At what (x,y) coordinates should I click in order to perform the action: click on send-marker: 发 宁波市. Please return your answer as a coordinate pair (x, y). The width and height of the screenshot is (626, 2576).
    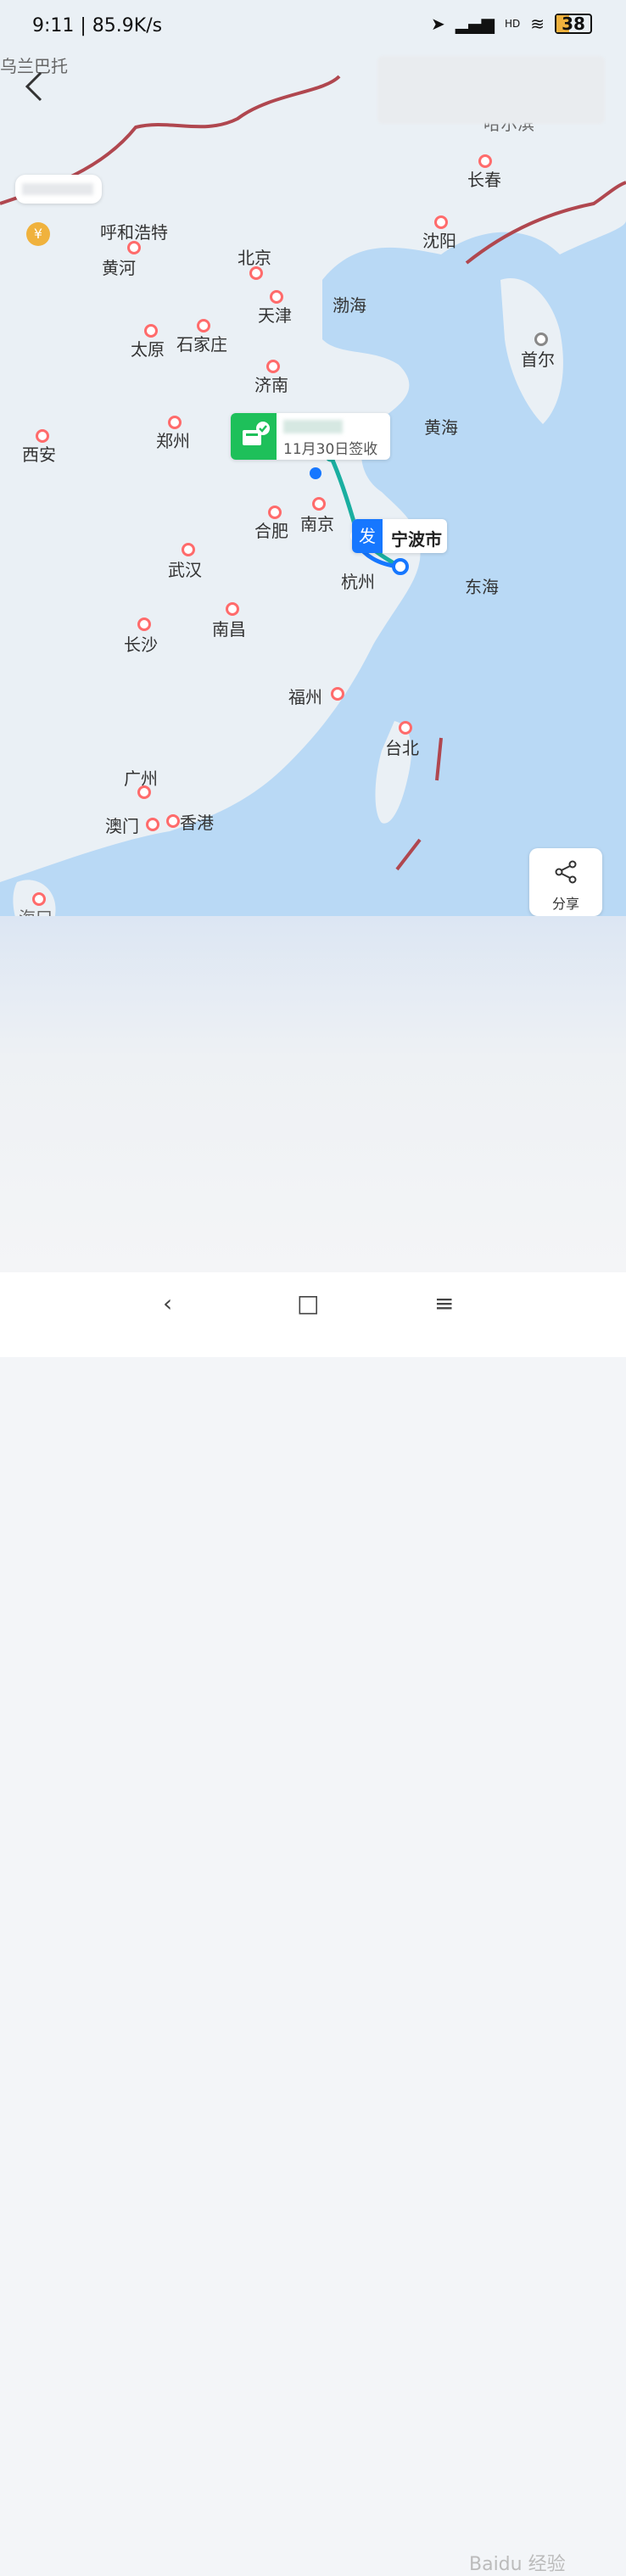
    Looking at the image, I should click on (400, 536).